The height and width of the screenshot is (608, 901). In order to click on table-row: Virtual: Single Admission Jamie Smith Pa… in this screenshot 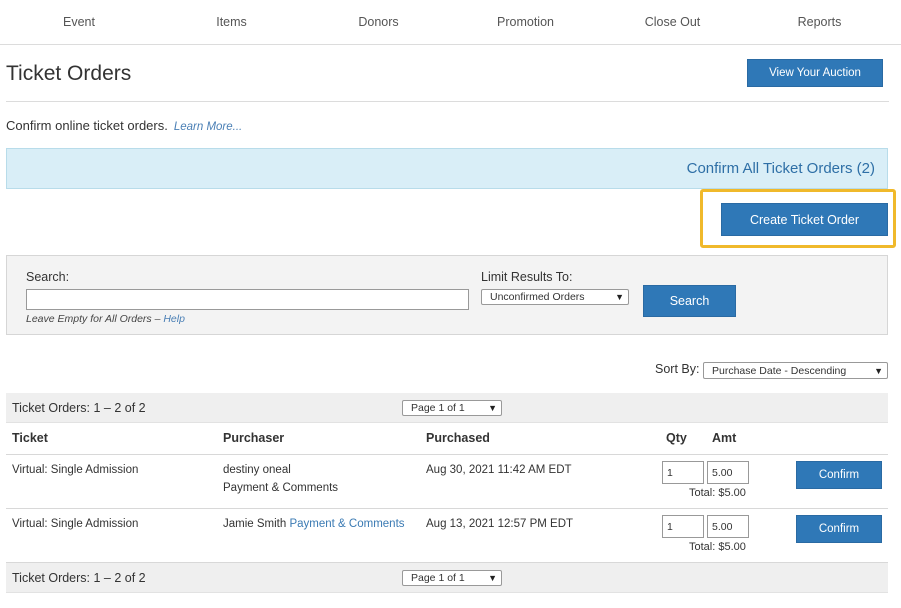, I will do `click(447, 536)`.